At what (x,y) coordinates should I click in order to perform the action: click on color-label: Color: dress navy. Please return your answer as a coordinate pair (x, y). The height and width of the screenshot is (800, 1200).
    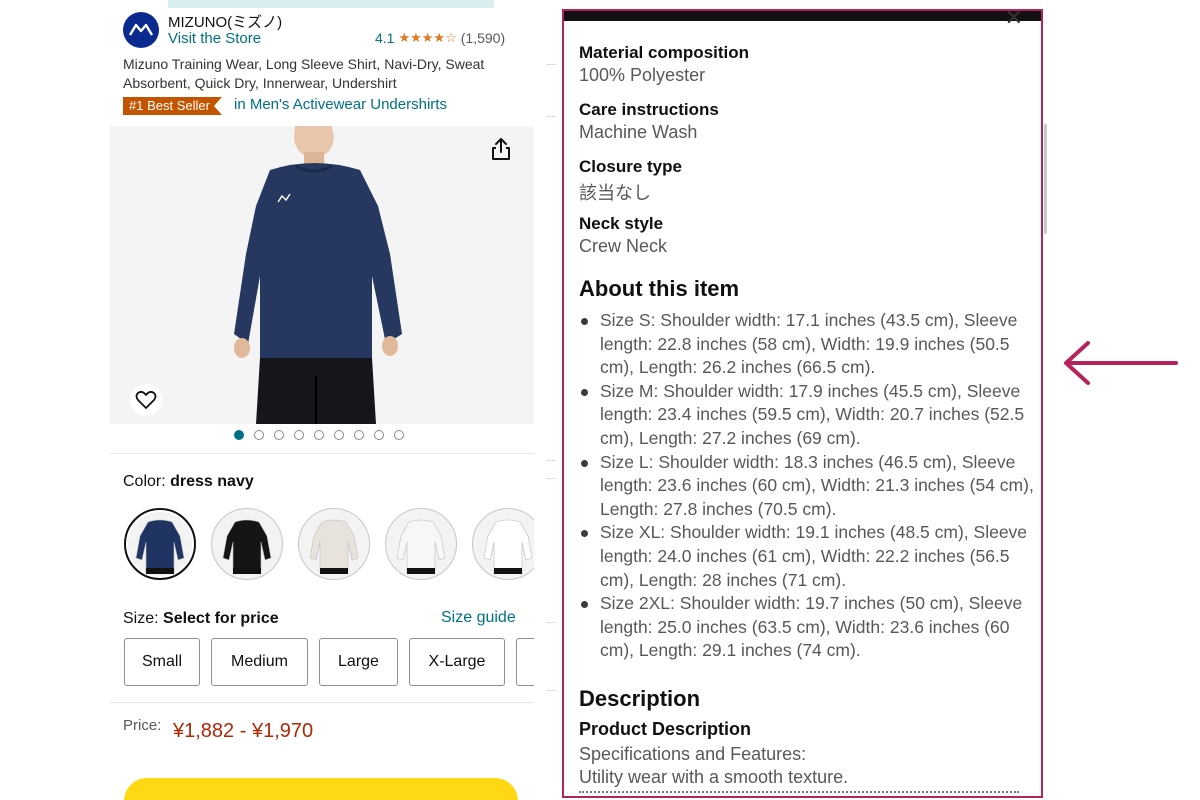
    Looking at the image, I should click on (188, 482).